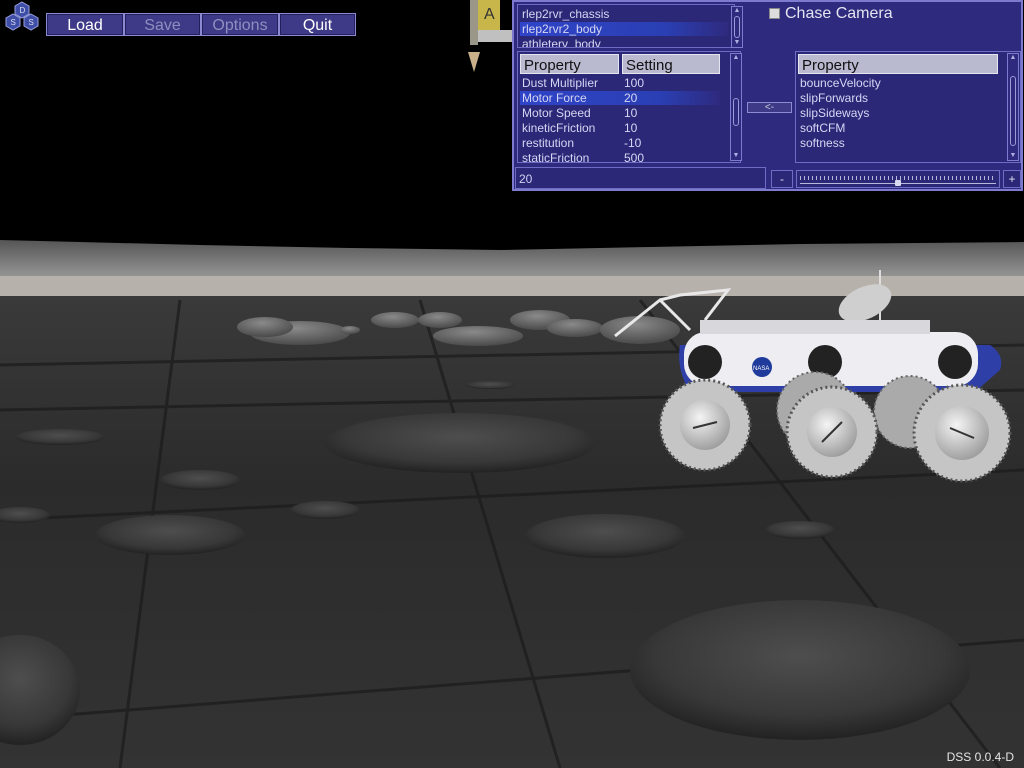  I want to click on slider-decrement-button: -, so click(782, 179).